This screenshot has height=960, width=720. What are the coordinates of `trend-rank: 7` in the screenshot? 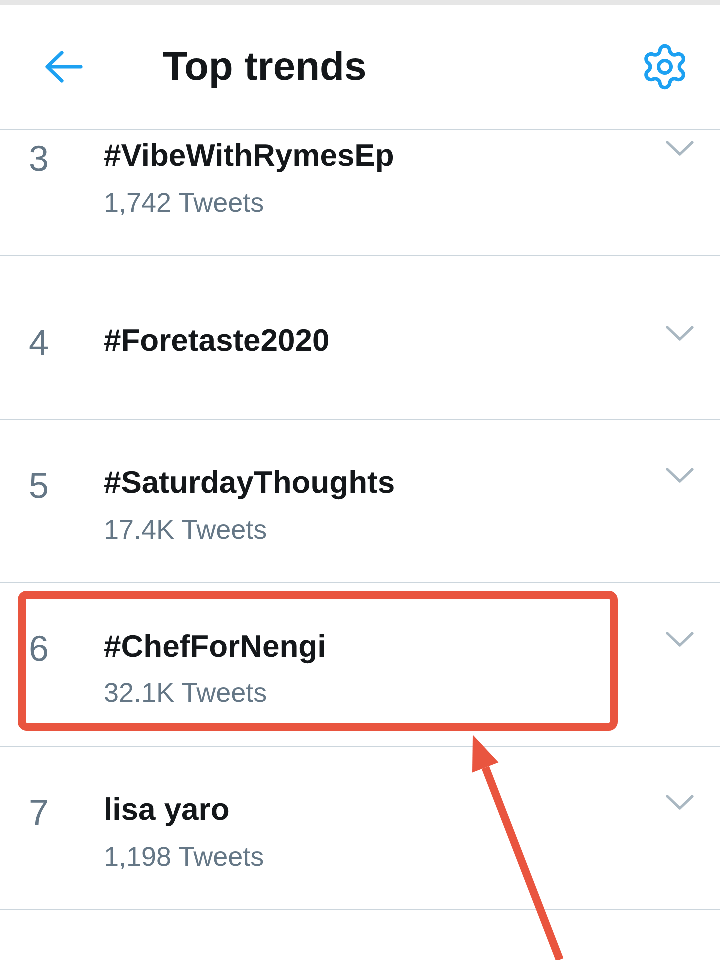 It's located at (39, 812).